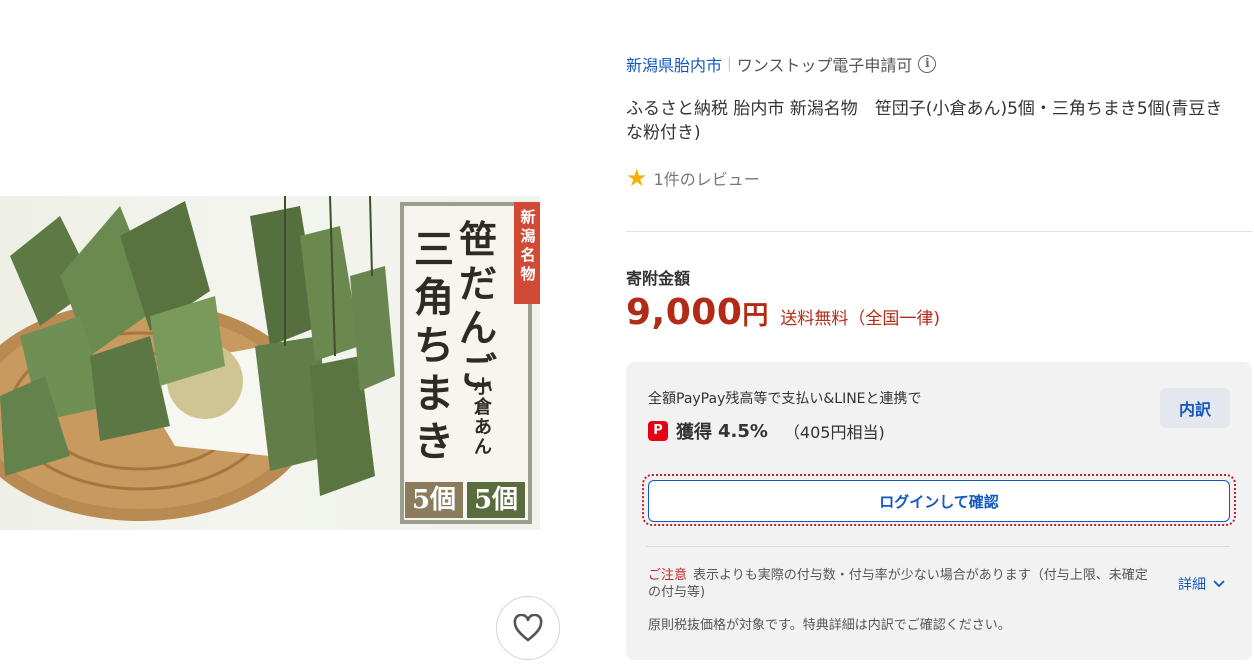 This screenshot has height=664, width=1254. What do you see at coordinates (755, 316) in the screenshot?
I see `price-unit: 円` at bounding box center [755, 316].